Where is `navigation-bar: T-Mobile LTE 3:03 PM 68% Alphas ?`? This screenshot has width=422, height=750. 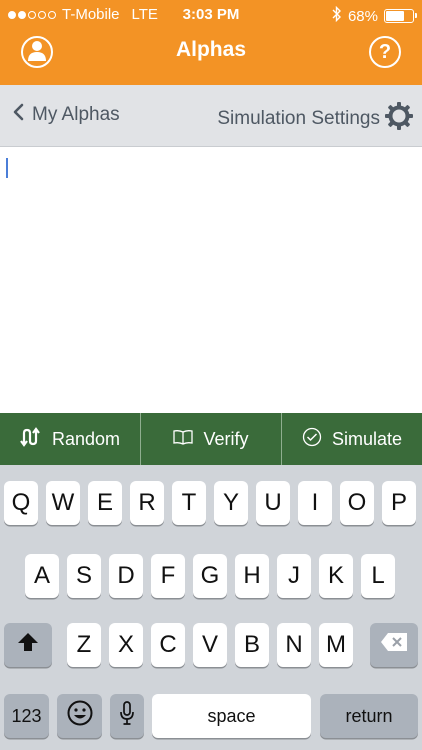
navigation-bar: T-Mobile LTE 3:03 PM 68% Alphas ? is located at coordinates (211, 42).